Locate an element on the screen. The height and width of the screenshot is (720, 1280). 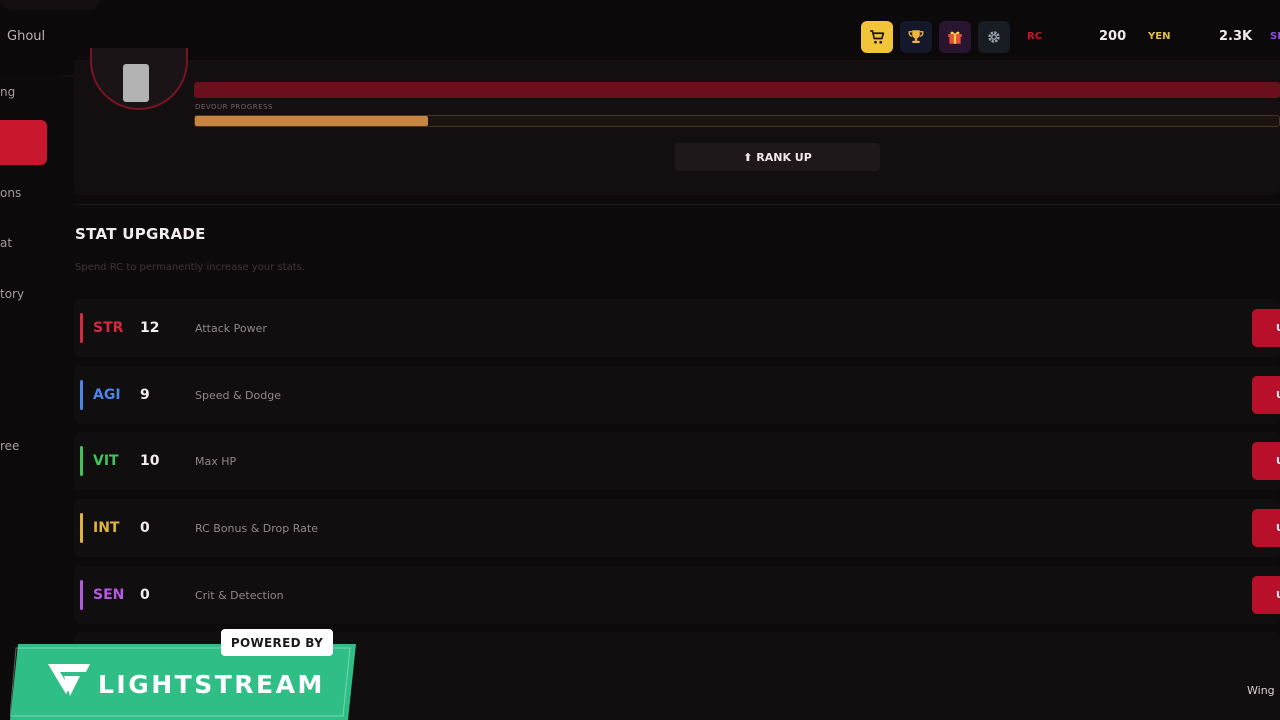
sidebar-item-3: ons is located at coordinates (10, 193).